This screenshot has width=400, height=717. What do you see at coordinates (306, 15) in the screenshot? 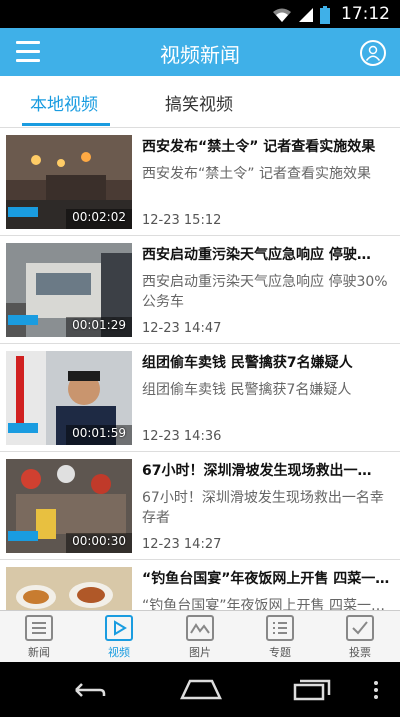
I see `signal-icon` at bounding box center [306, 15].